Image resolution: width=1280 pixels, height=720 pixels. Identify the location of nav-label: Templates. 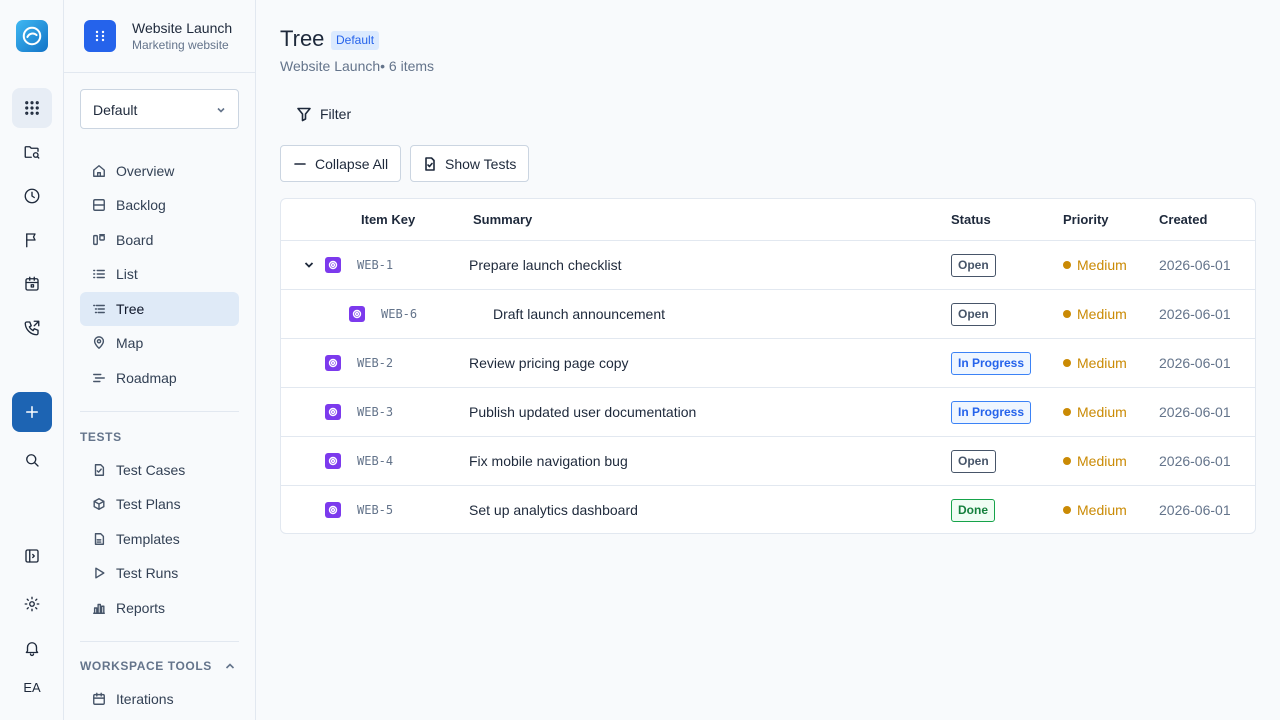
(148, 539).